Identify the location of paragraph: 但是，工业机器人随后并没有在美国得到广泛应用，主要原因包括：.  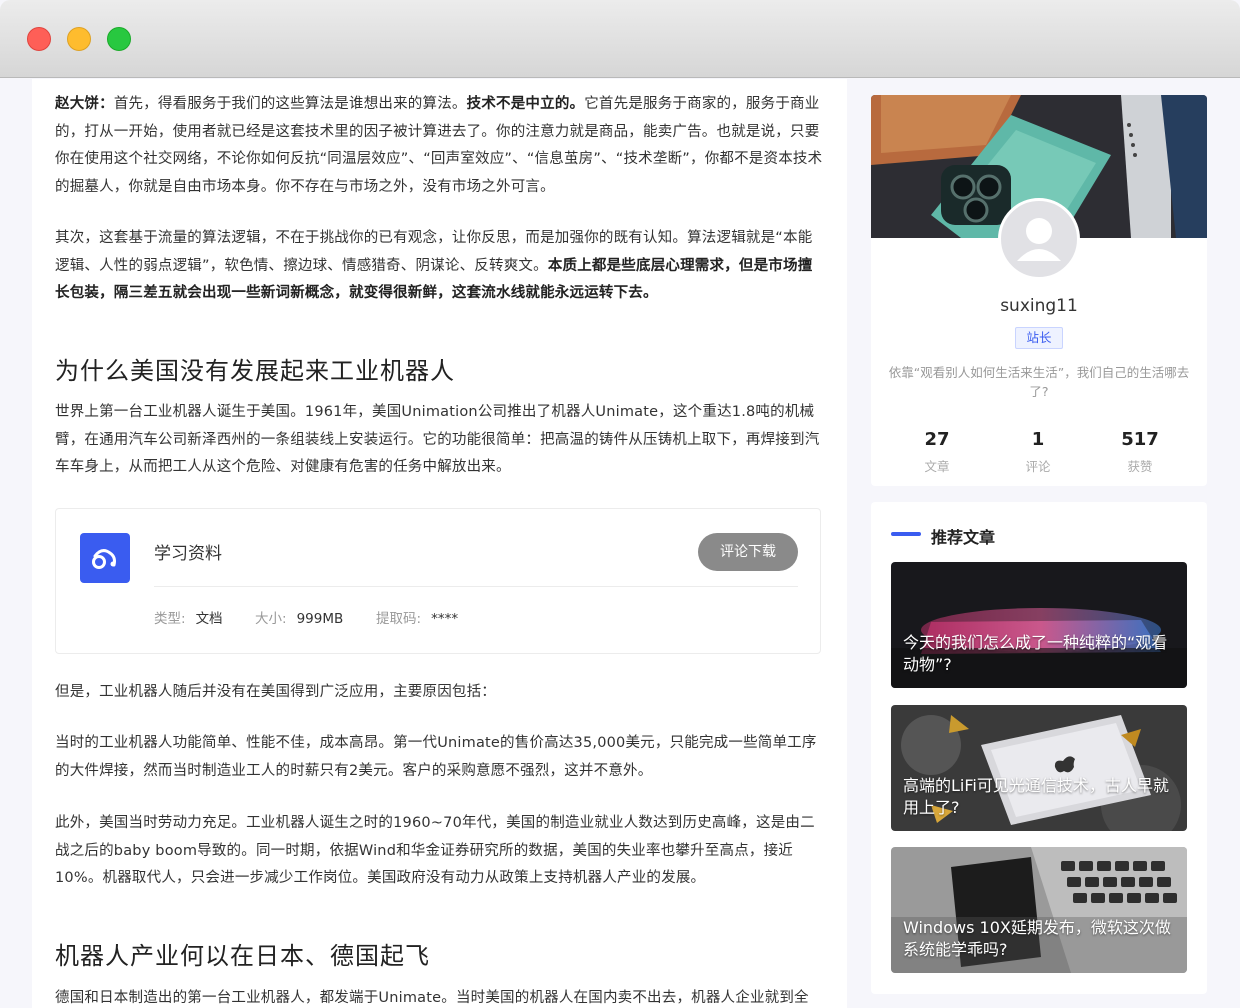
(275, 692).